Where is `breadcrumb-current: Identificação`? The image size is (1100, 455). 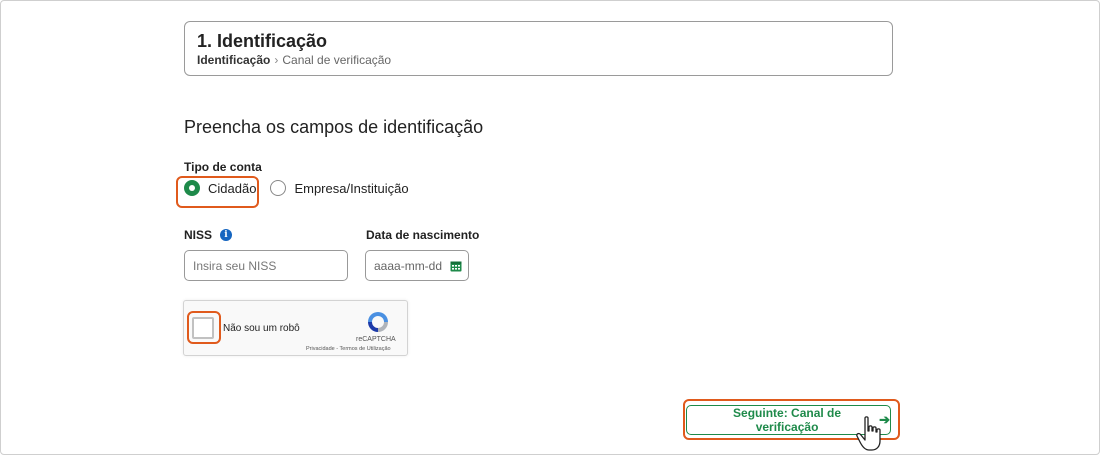 breadcrumb-current: Identificação is located at coordinates (234, 60).